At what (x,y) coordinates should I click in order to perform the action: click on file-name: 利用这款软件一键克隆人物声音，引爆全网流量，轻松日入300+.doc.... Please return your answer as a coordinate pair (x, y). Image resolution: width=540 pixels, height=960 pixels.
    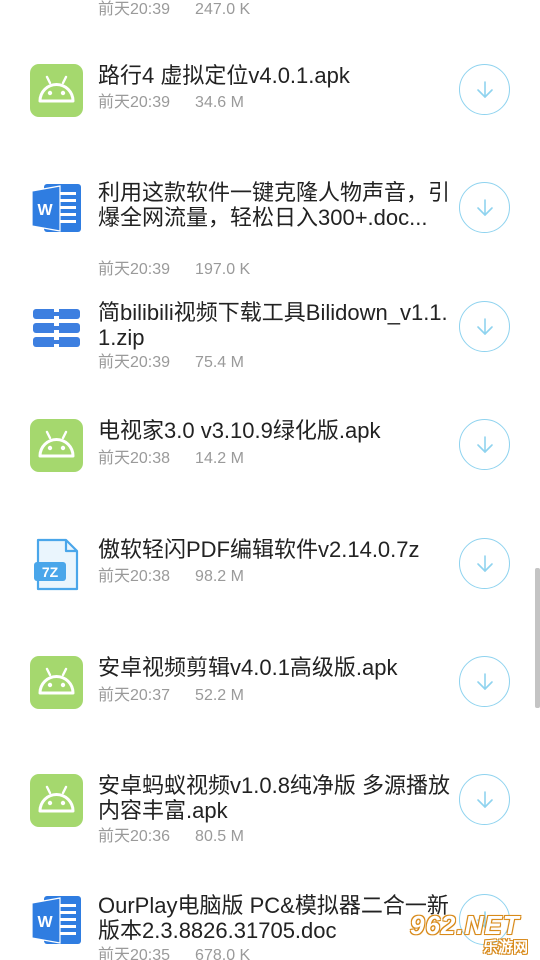
    Looking at the image, I should click on (274, 205).